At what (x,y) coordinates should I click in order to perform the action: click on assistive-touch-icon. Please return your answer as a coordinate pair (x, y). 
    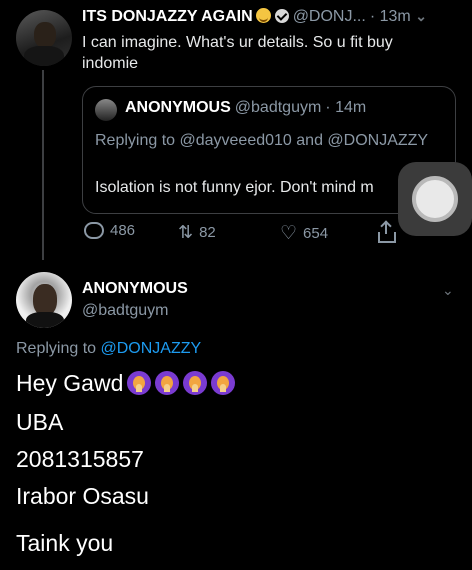
    Looking at the image, I should click on (435, 199).